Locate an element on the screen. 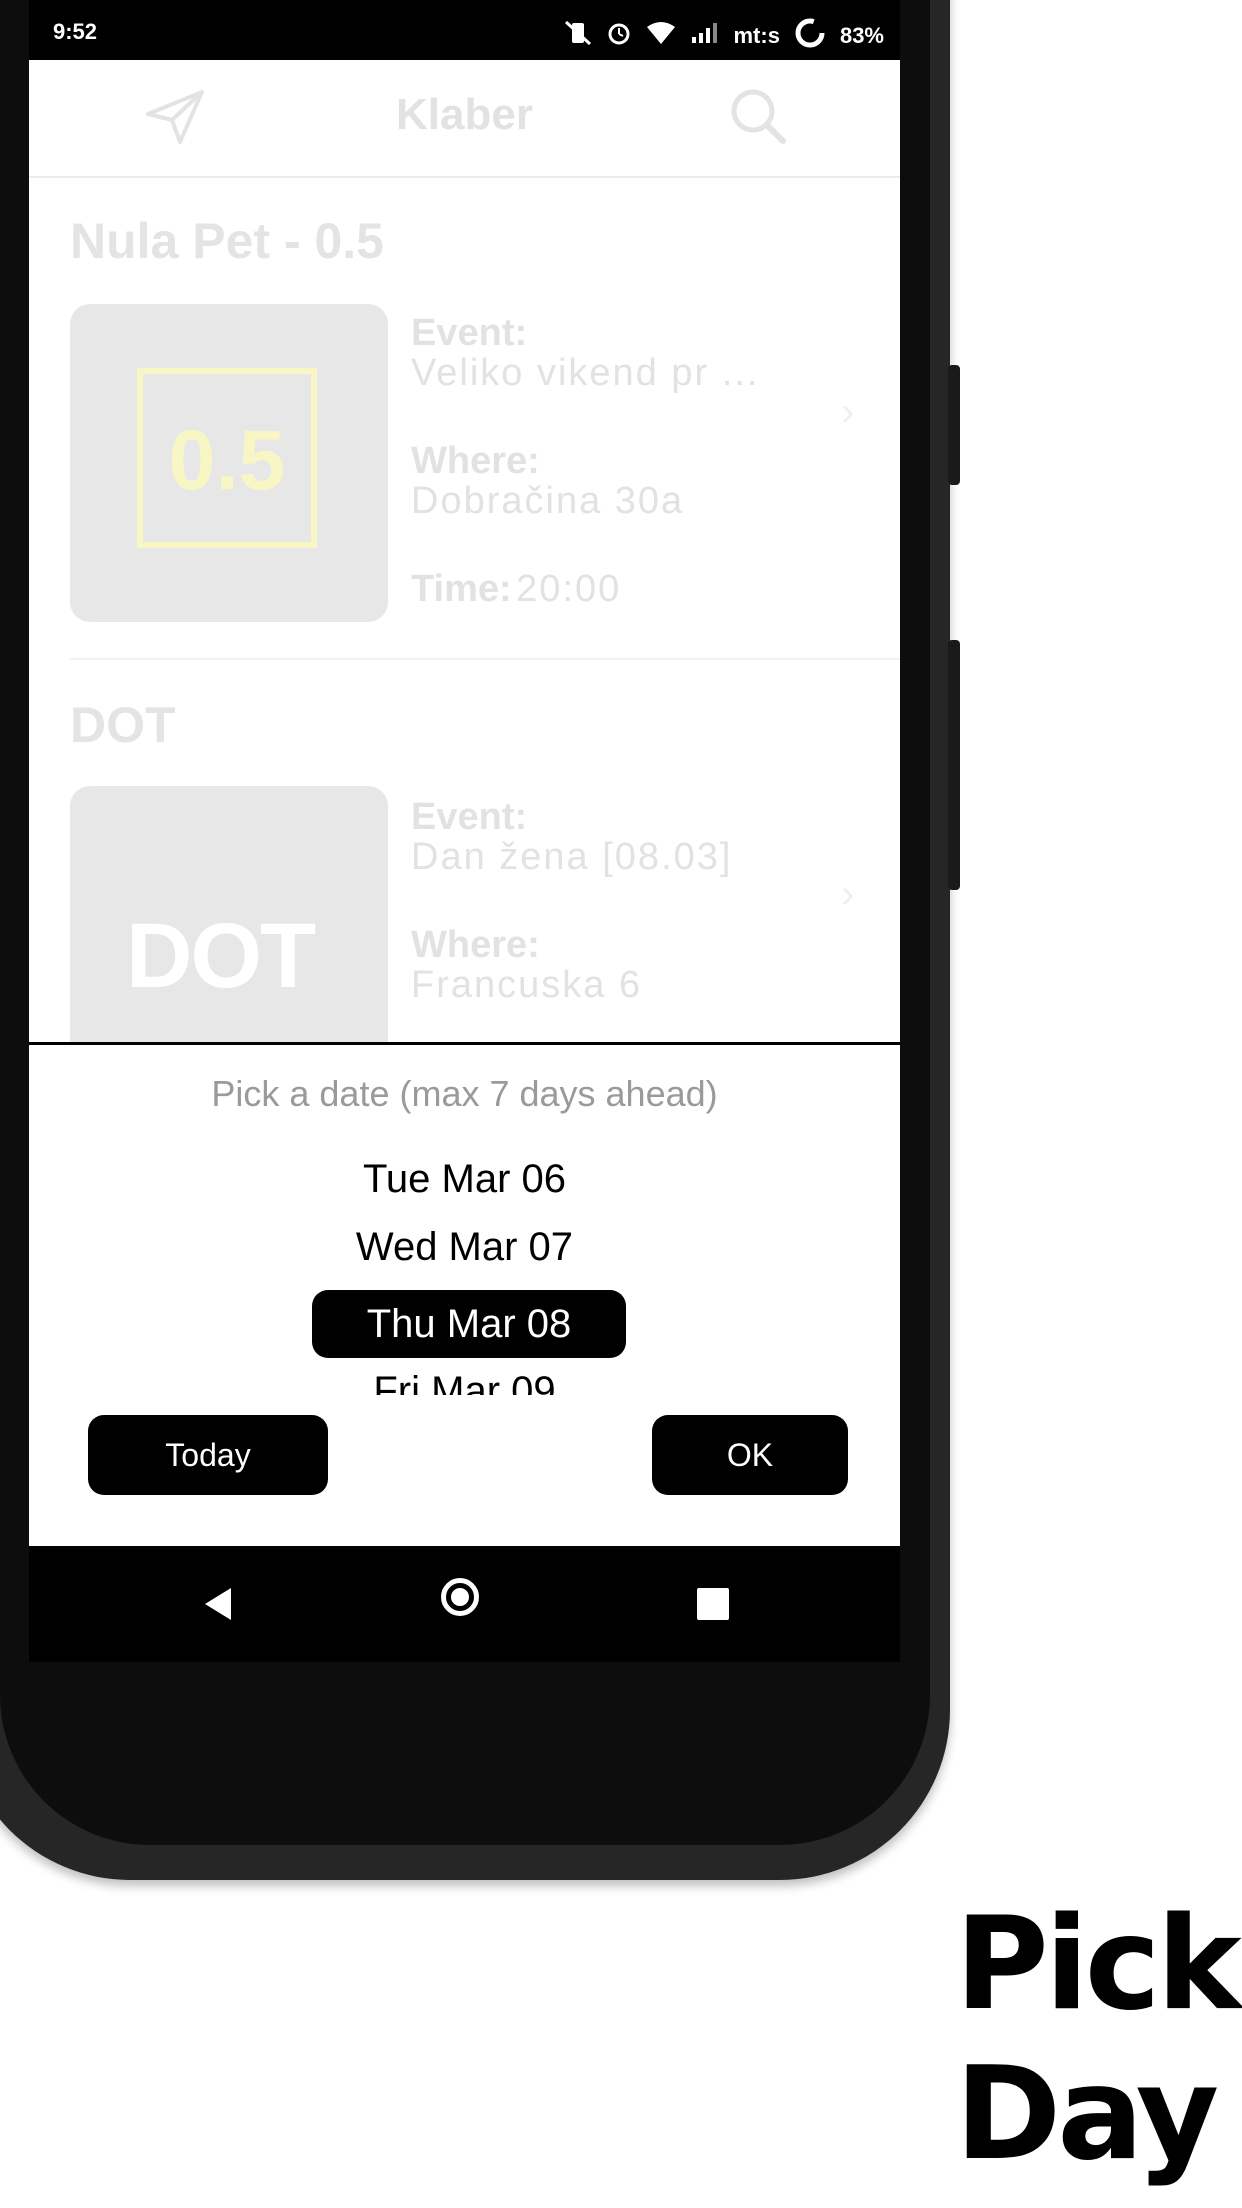  venue-logo: 0.5 is located at coordinates (227, 458).